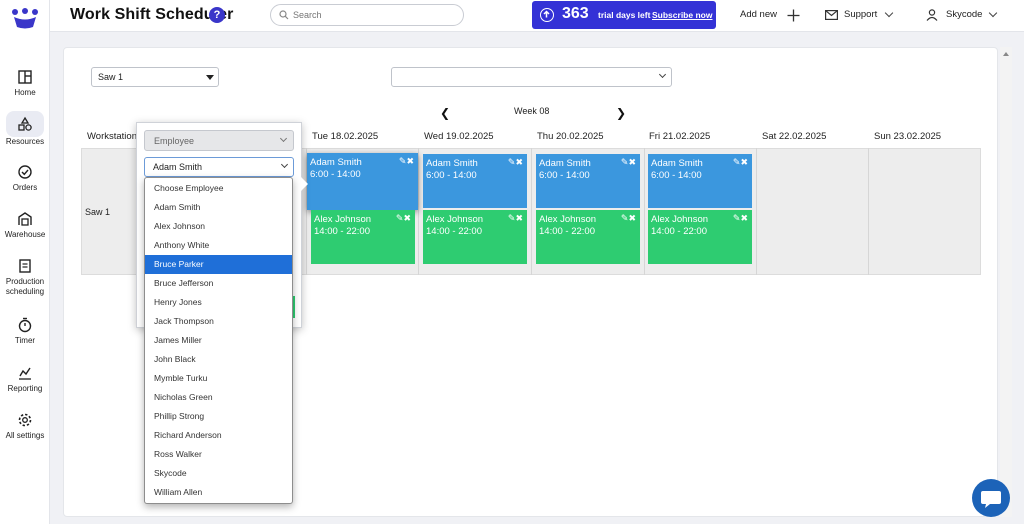 This screenshot has height=524, width=1024. I want to click on search-box, so click(367, 15).